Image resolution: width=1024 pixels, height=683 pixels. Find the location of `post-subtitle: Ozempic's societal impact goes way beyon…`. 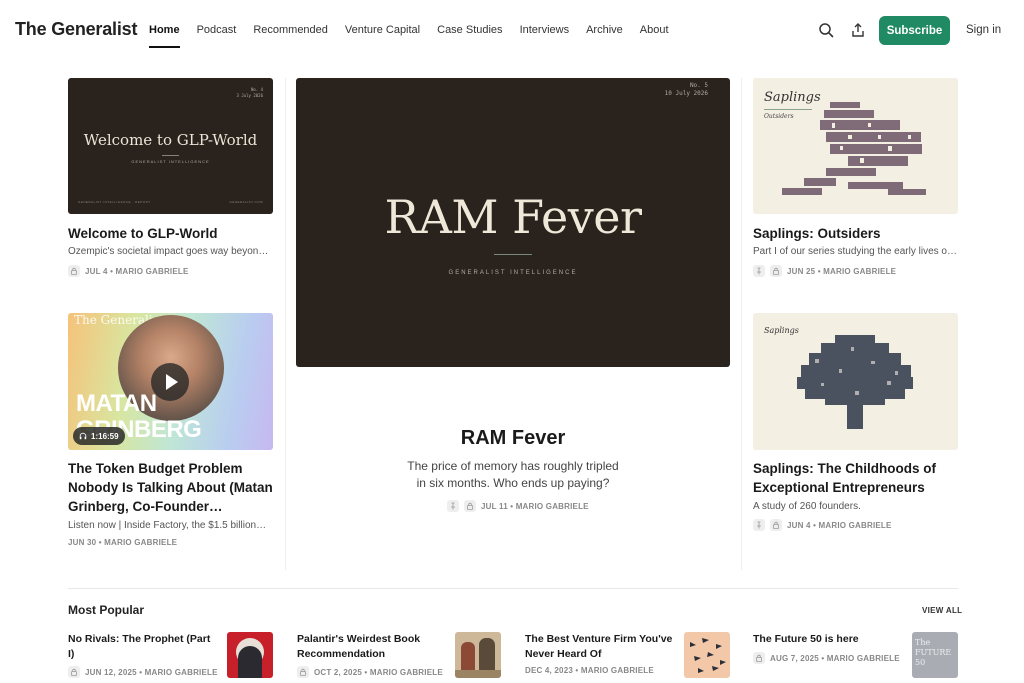

post-subtitle: Ozempic's societal impact goes way beyon… is located at coordinates (170, 251).